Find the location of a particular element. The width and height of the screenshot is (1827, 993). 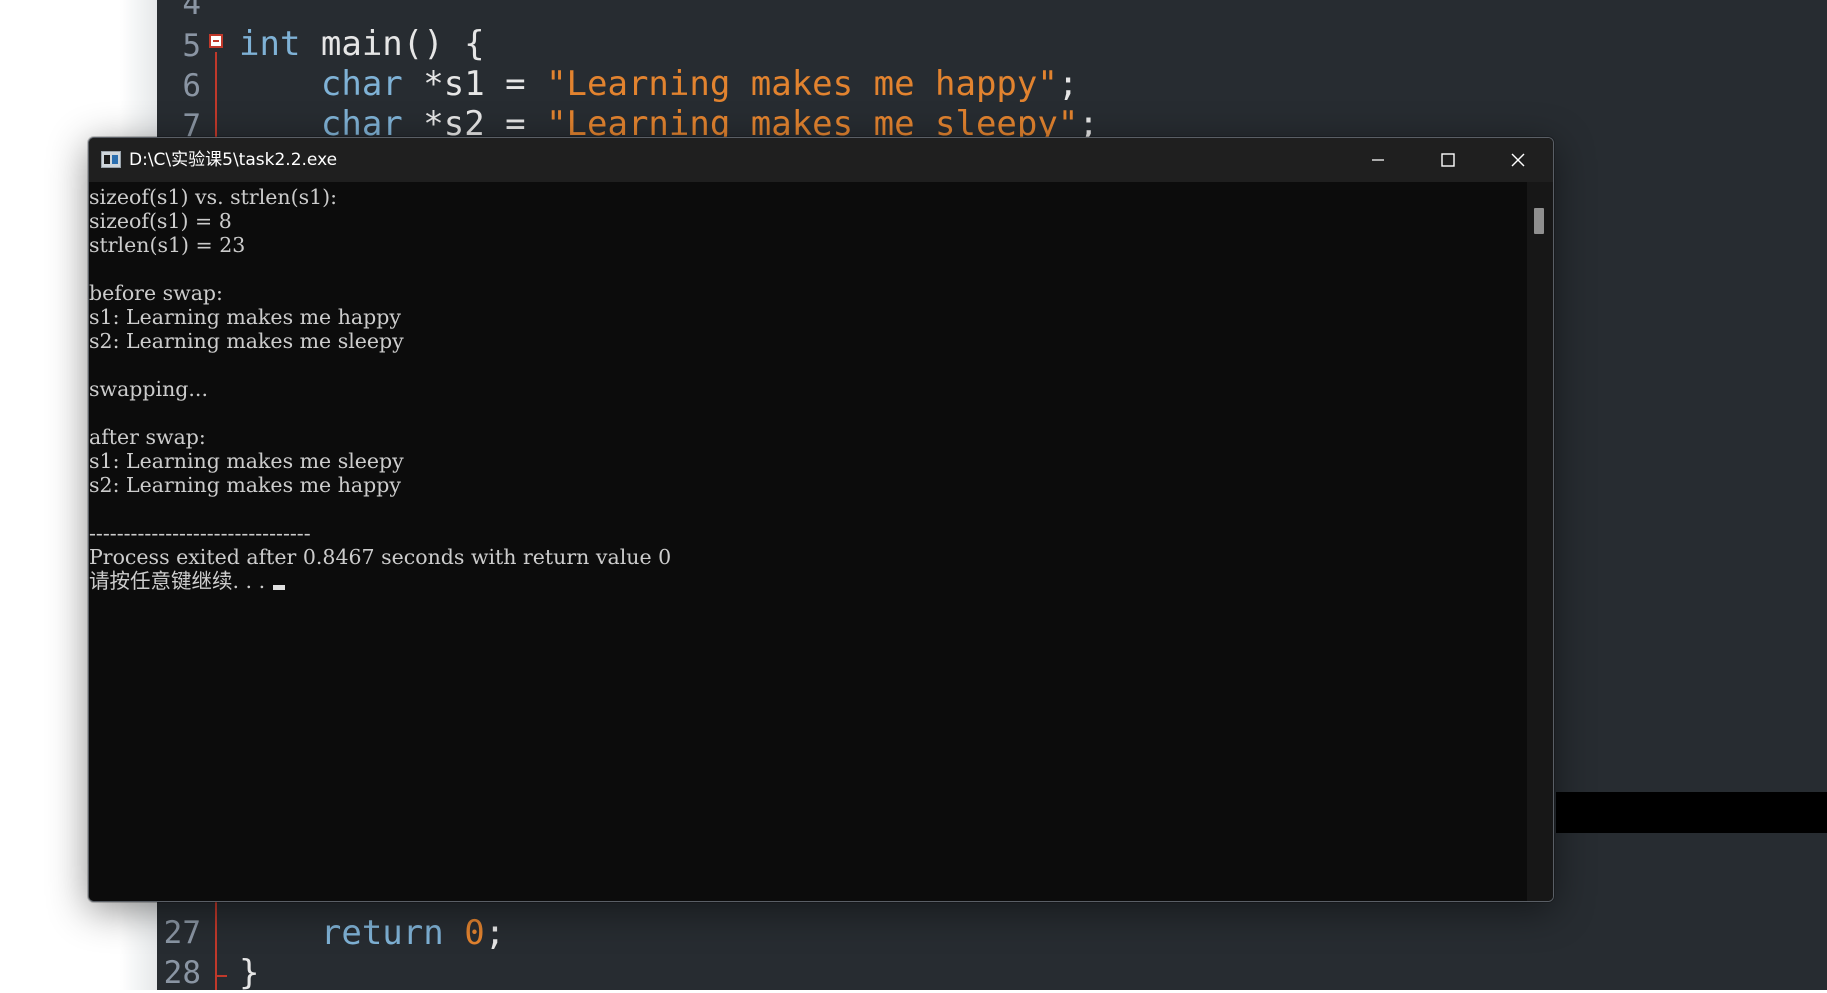

window-title: D:\C\实验课5\task2.2.exe is located at coordinates (233, 160).